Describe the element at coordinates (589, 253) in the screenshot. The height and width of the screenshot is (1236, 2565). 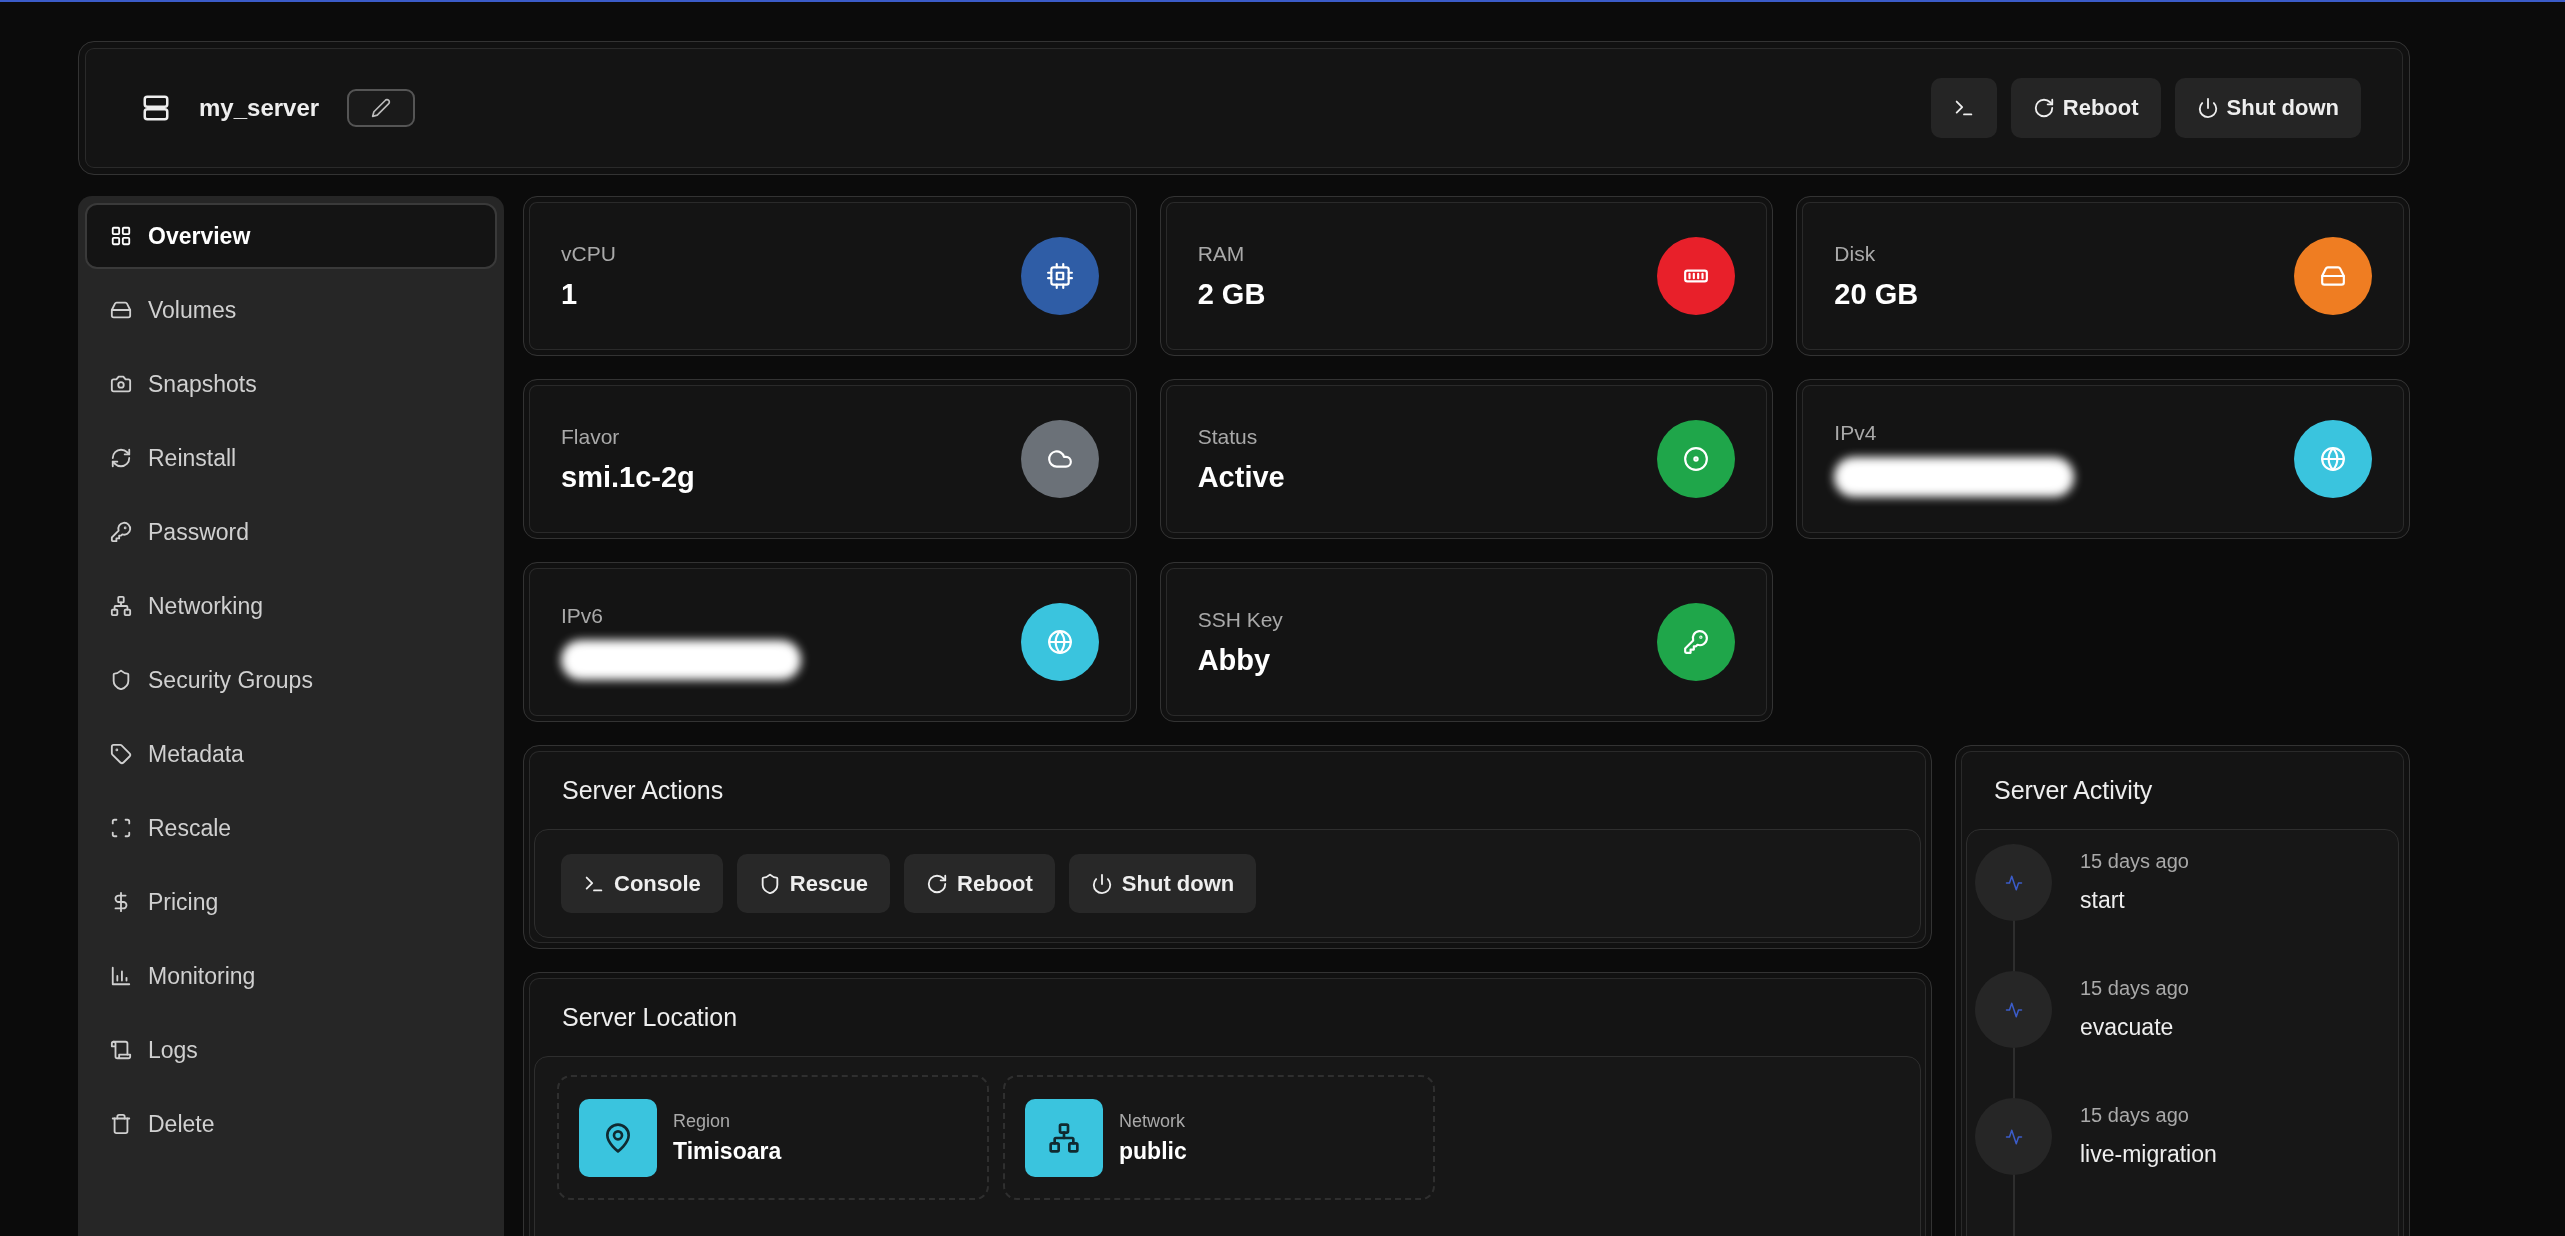
I see `stat-label: vCPU` at that location.